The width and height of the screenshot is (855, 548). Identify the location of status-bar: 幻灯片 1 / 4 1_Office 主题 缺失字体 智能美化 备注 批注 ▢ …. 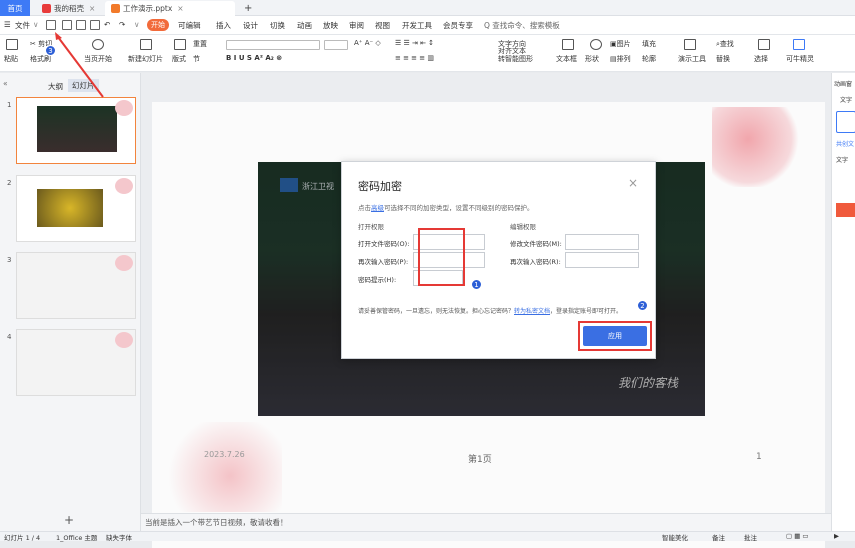
(427, 536).